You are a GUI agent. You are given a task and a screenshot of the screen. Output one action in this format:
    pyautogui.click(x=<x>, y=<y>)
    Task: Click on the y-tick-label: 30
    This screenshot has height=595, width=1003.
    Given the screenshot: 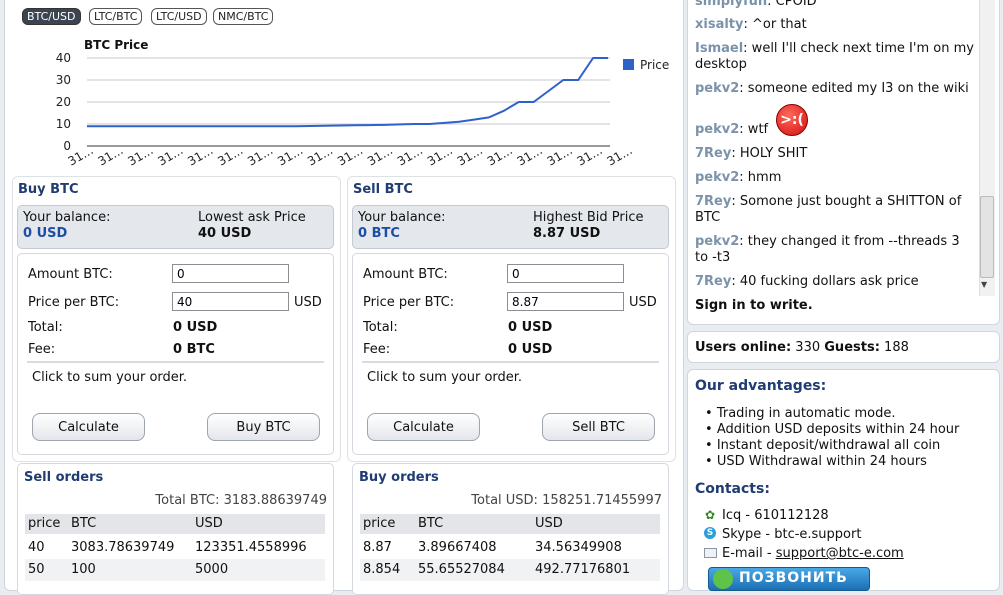 What is the action you would take?
    pyautogui.click(x=63, y=80)
    